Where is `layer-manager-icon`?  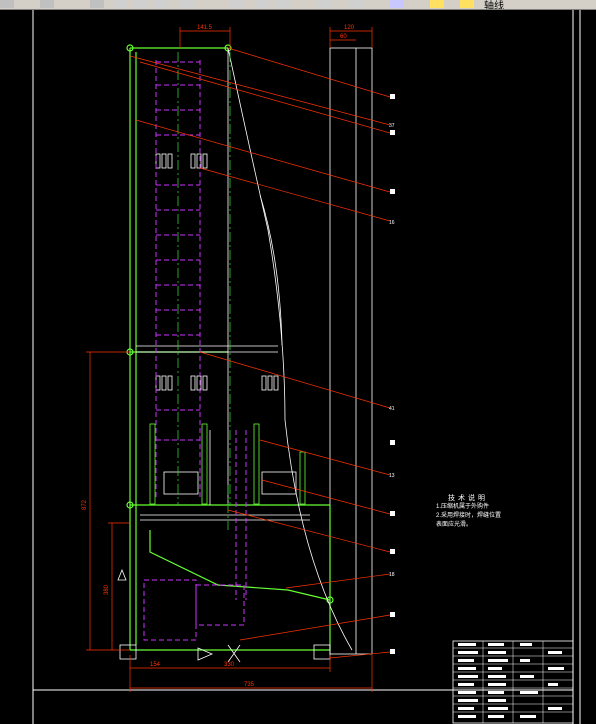 layer-manager-icon is located at coordinates (397, 4).